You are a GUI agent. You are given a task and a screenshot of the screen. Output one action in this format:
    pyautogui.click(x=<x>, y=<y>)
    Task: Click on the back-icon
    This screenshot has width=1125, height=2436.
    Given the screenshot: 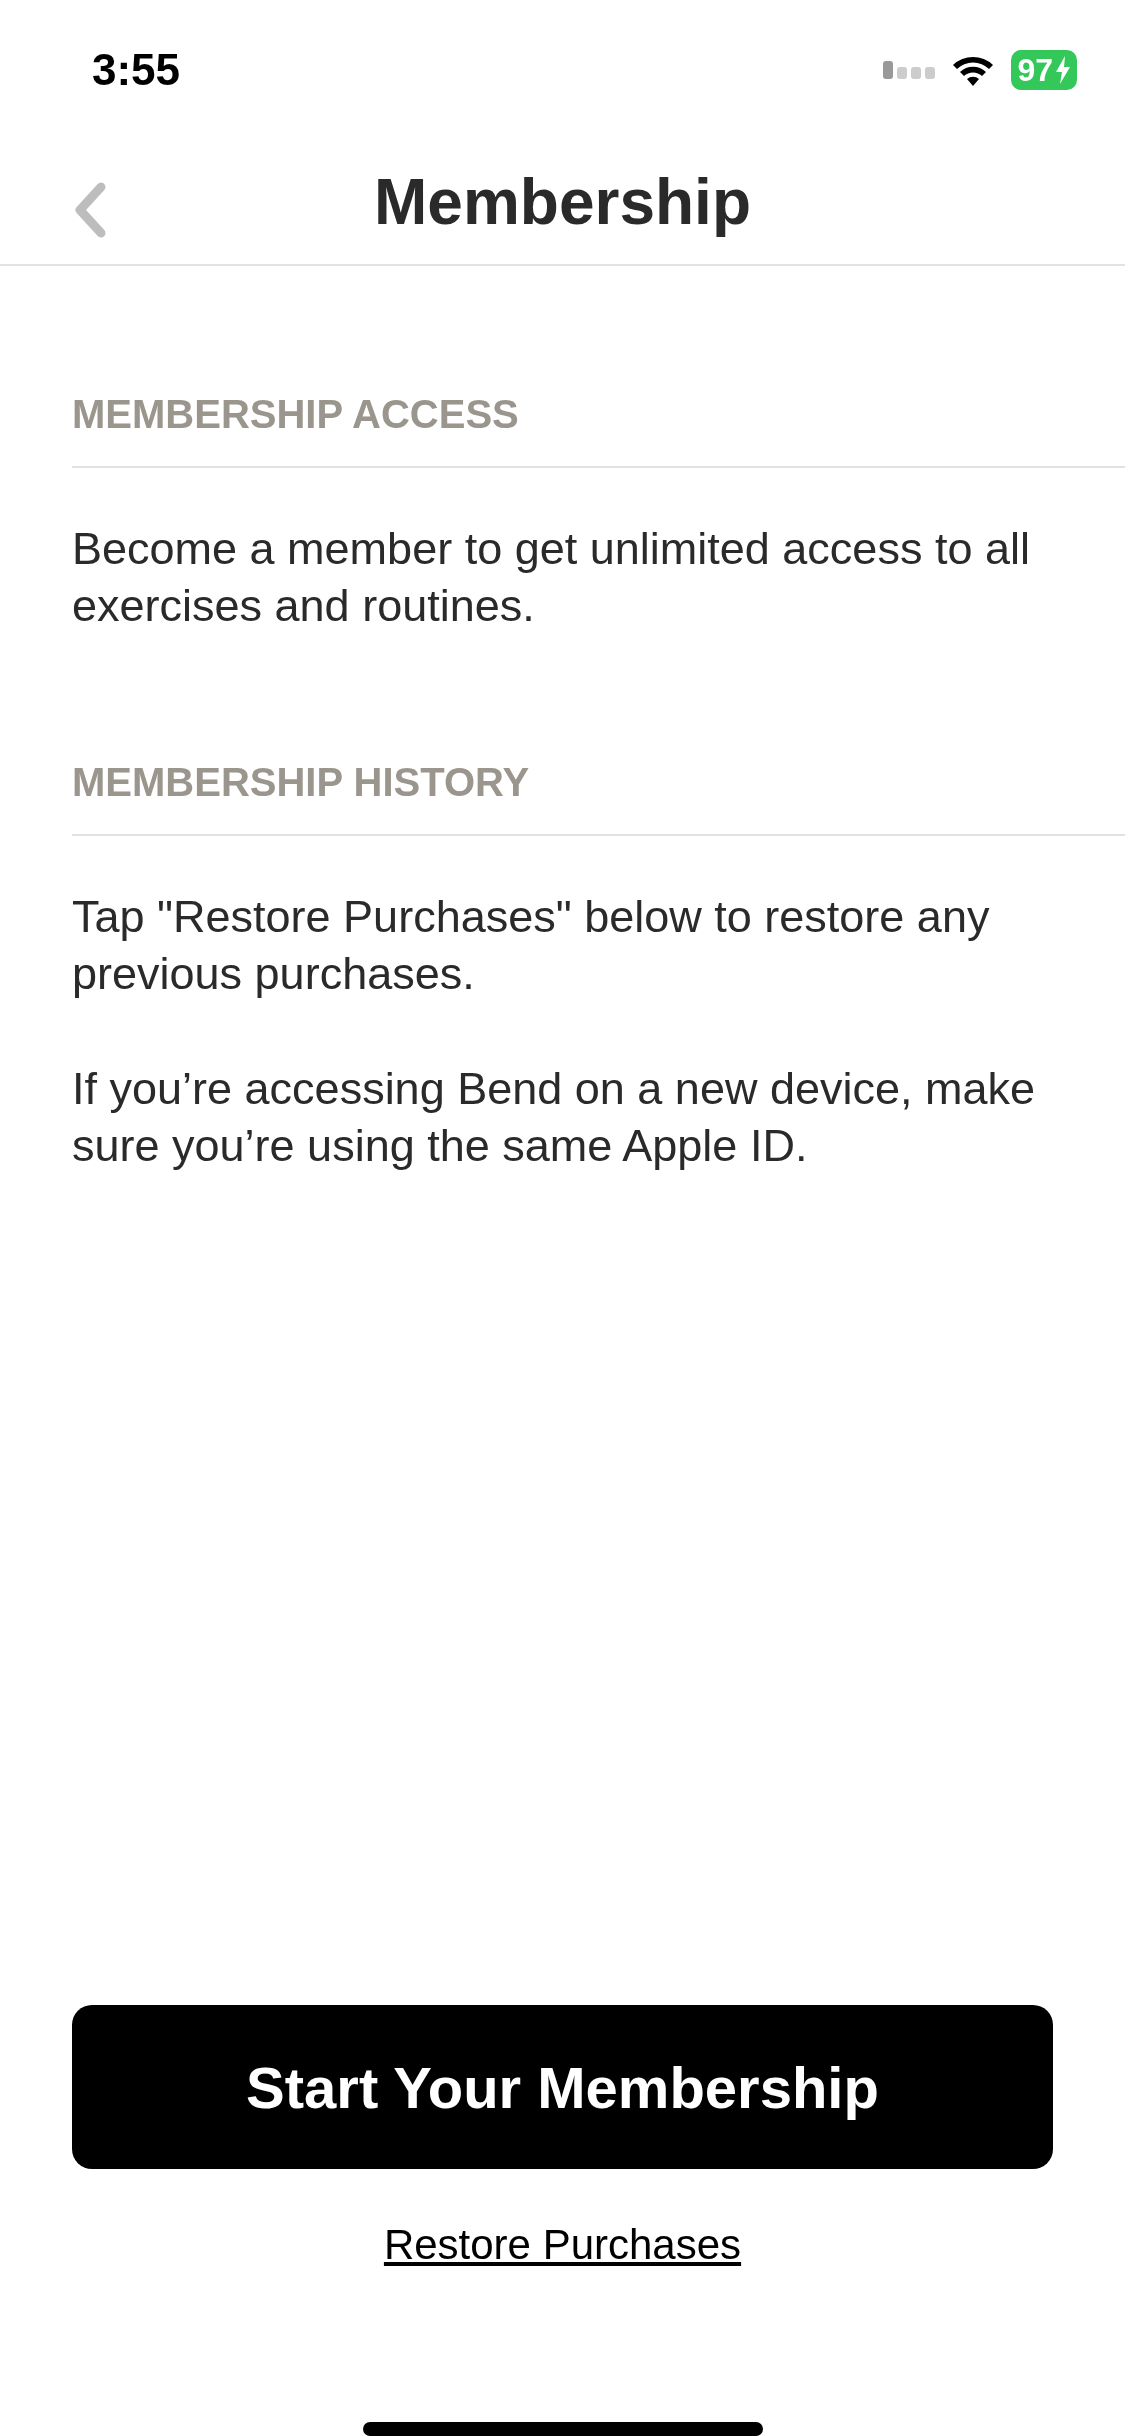 What is the action you would take?
    pyautogui.click(x=90, y=210)
    